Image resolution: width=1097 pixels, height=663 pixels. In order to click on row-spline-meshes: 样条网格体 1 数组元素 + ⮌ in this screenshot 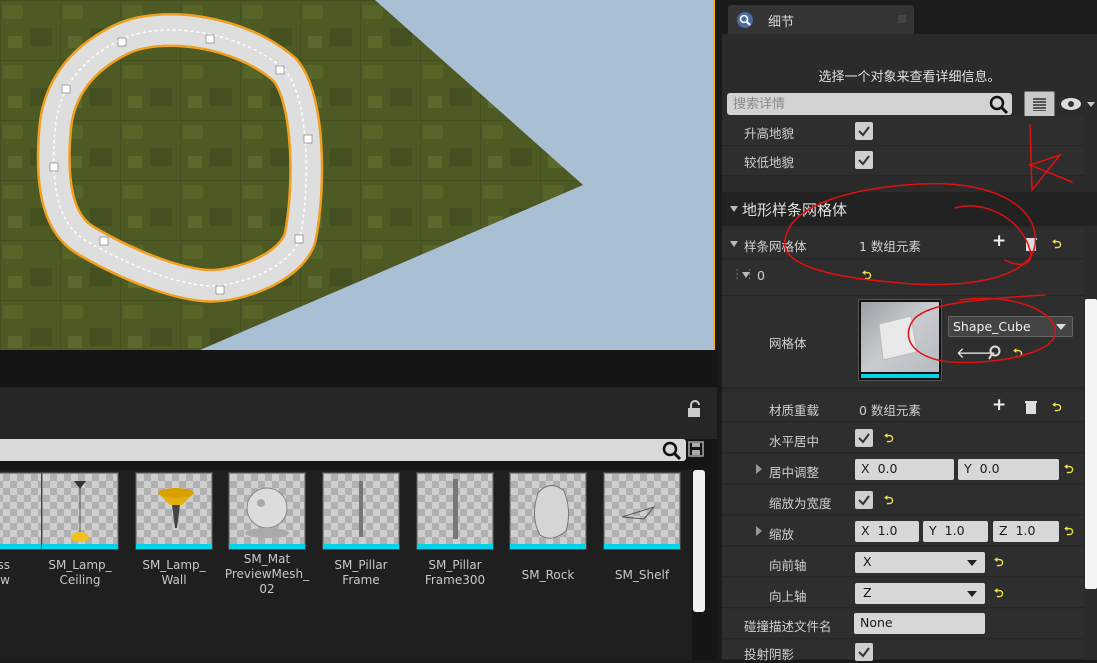, I will do `click(903, 244)`.